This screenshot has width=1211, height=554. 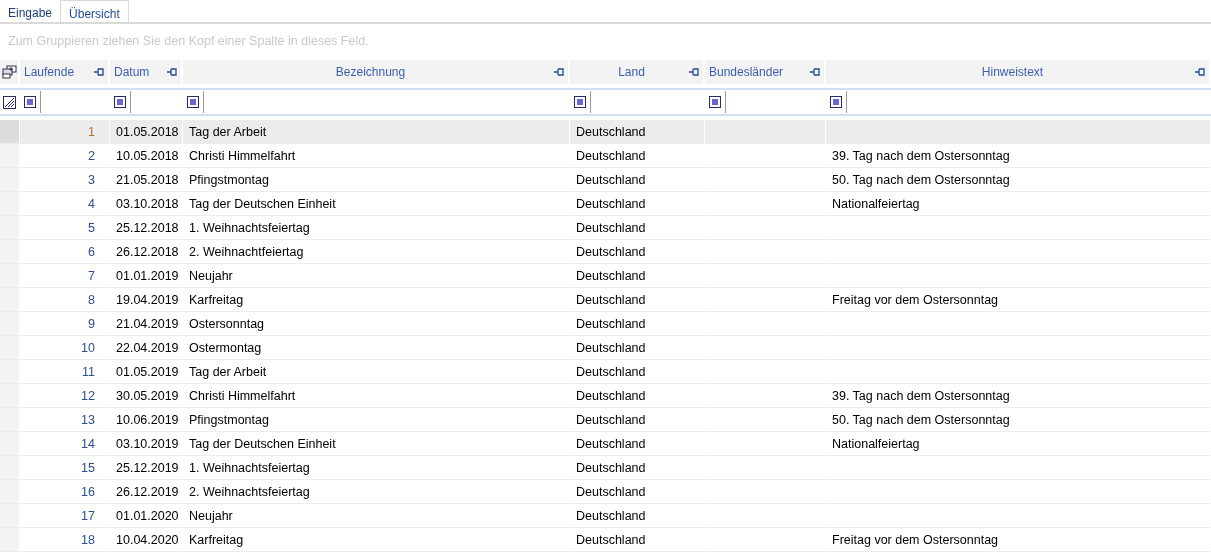 I want to click on table-cell: 01.05.2018, so click(x=147, y=132).